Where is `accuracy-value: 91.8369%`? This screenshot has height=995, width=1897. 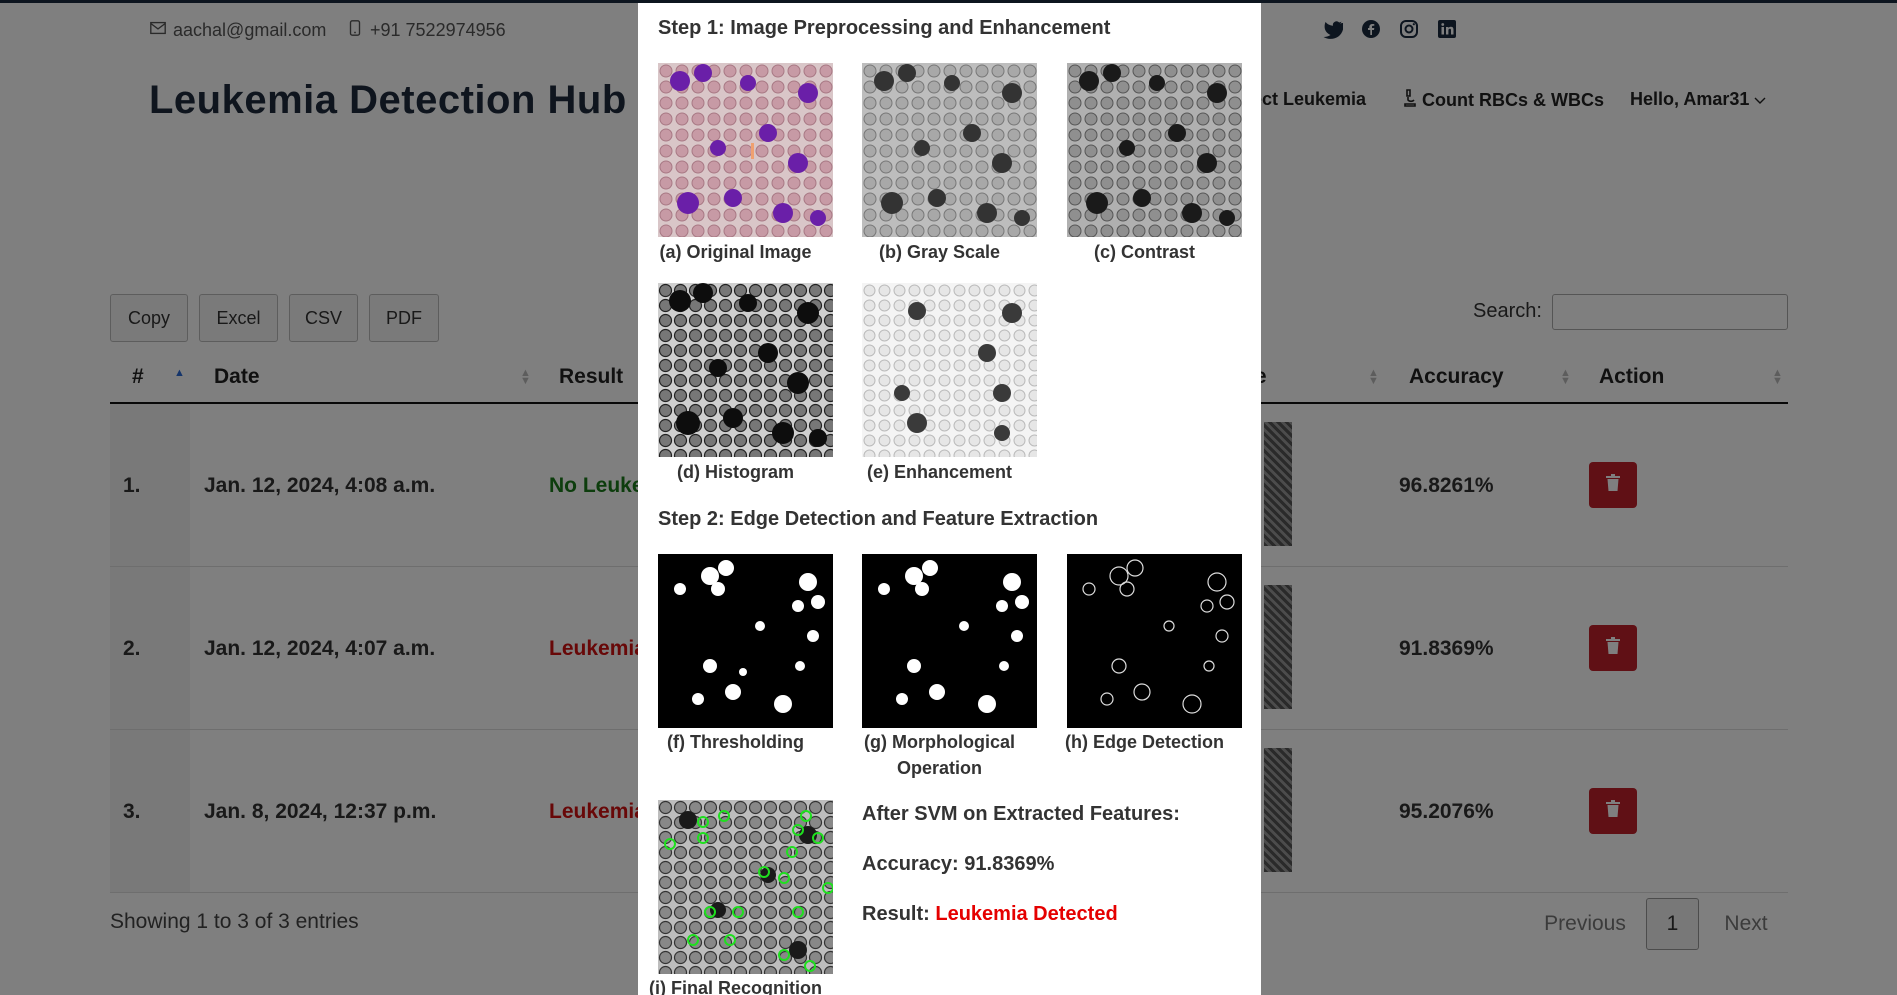
accuracy-value: 91.8369% is located at coordinates (1009, 864).